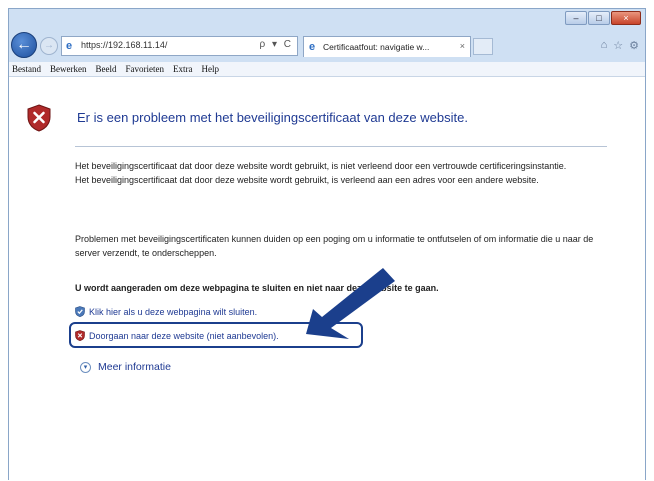 The width and height of the screenshot is (654, 481). What do you see at coordinates (144, 69) in the screenshot?
I see `menu-favorieten: Favorieten` at bounding box center [144, 69].